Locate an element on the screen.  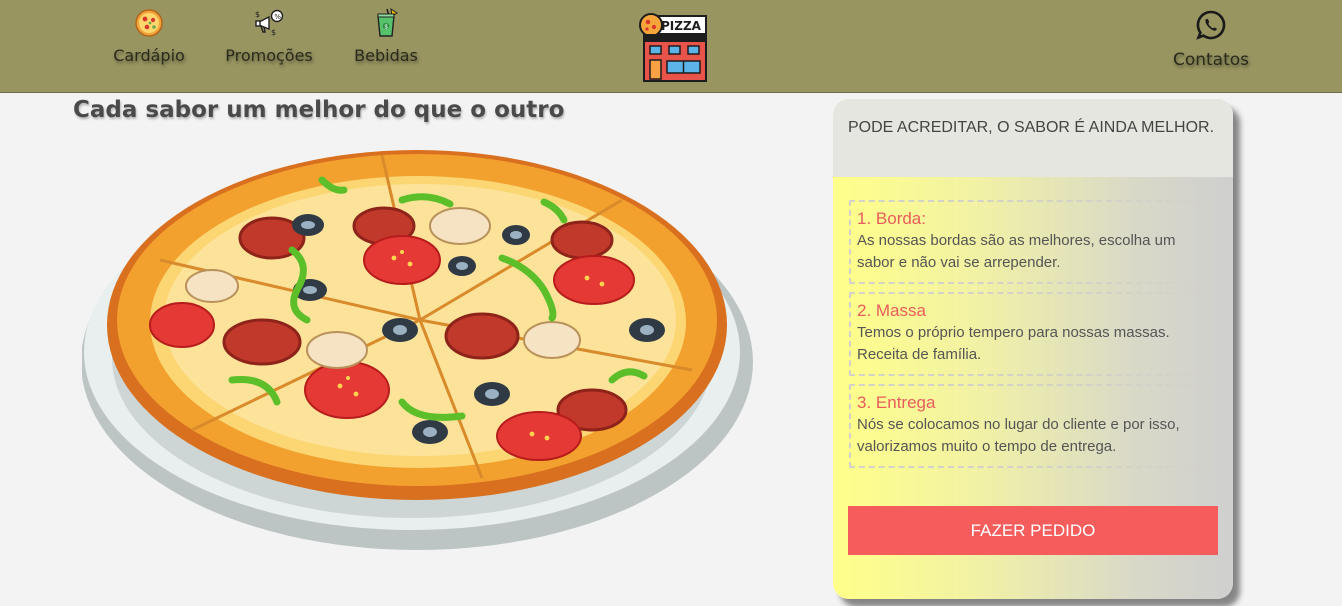
nav-label-cardapio: Cardápio is located at coordinates (149, 55).